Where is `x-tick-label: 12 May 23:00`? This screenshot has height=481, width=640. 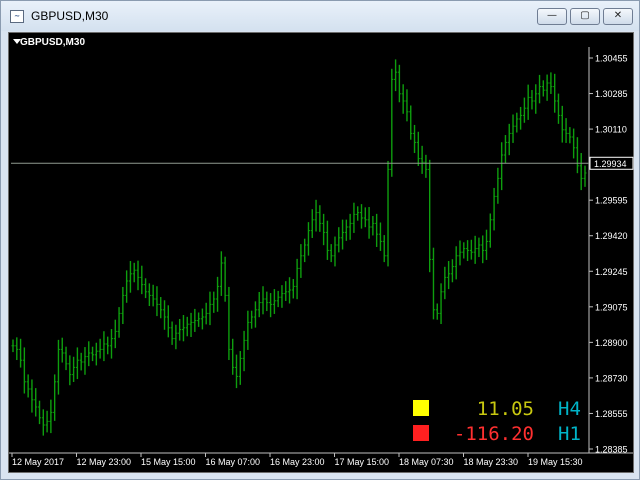 x-tick-label: 12 May 23:00 is located at coordinates (104, 462).